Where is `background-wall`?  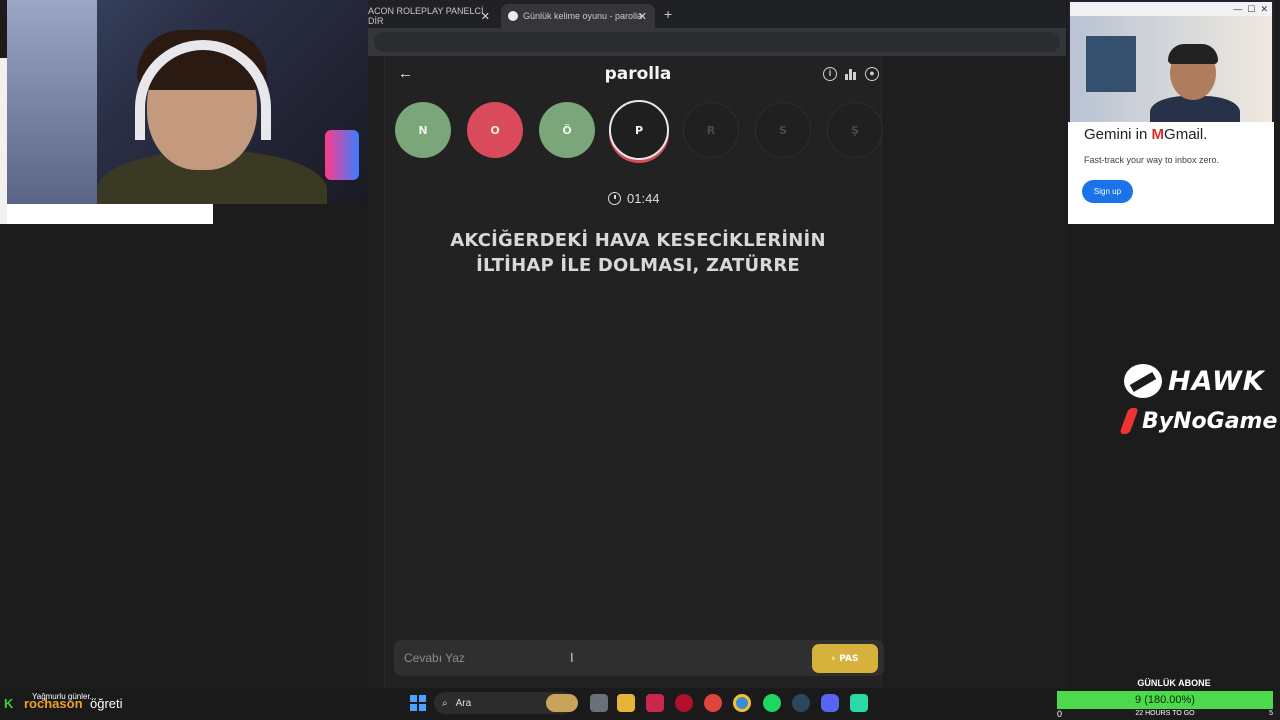 background-wall is located at coordinates (52, 102).